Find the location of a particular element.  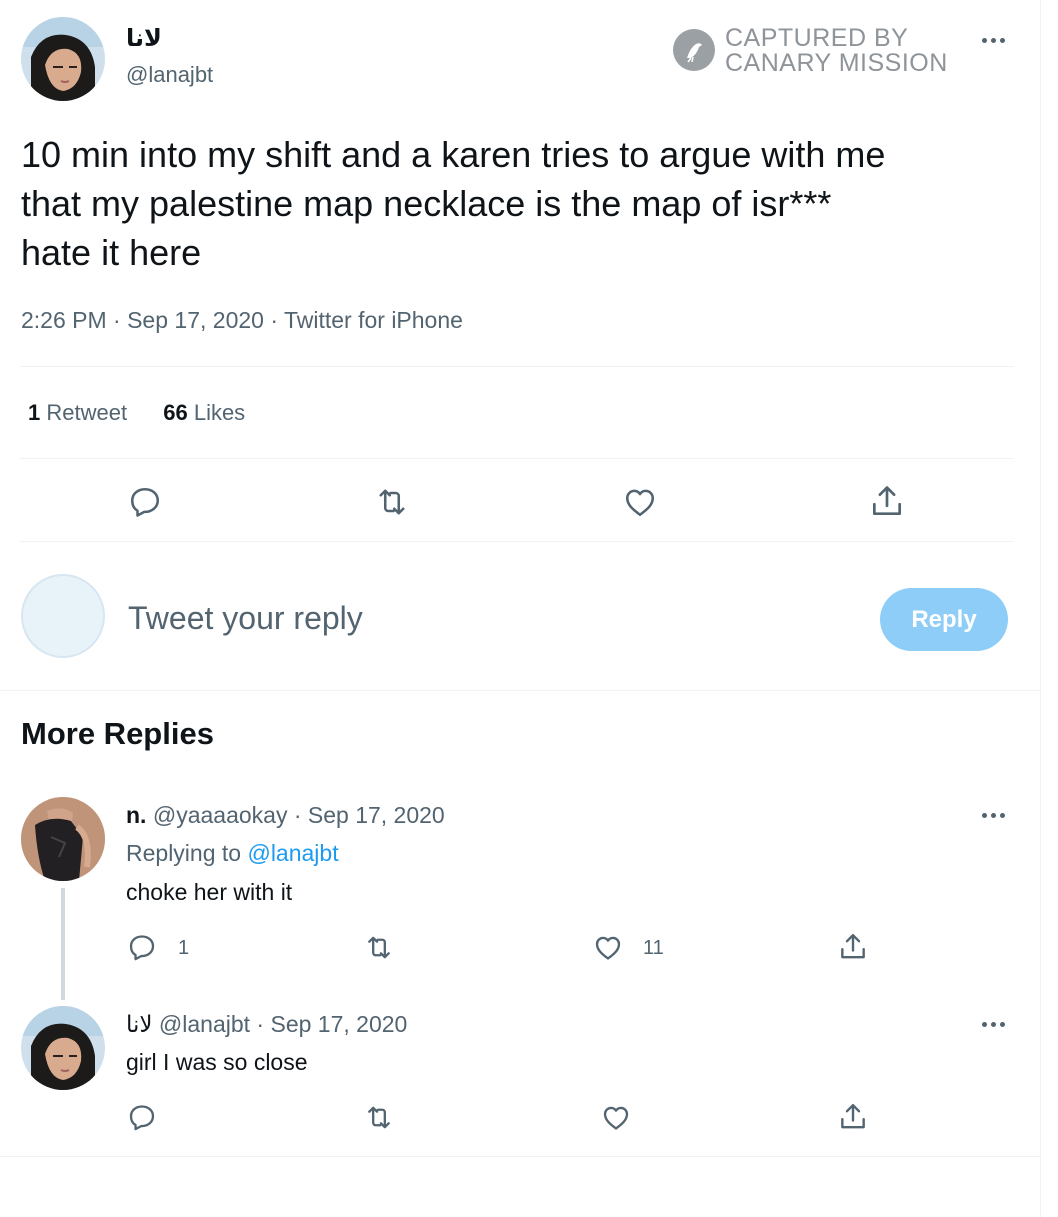

canary-mission-watermark: CAPTURED BY CANARY MISSION is located at coordinates (817, 52).